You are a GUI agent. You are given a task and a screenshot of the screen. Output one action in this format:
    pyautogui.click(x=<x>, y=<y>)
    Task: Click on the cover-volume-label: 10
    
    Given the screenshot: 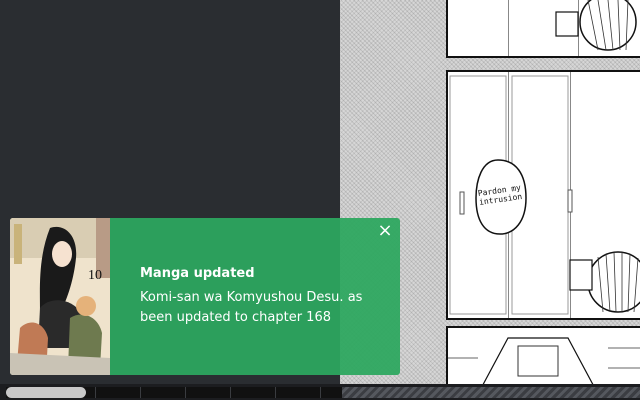 What is the action you would take?
    pyautogui.click(x=95, y=275)
    